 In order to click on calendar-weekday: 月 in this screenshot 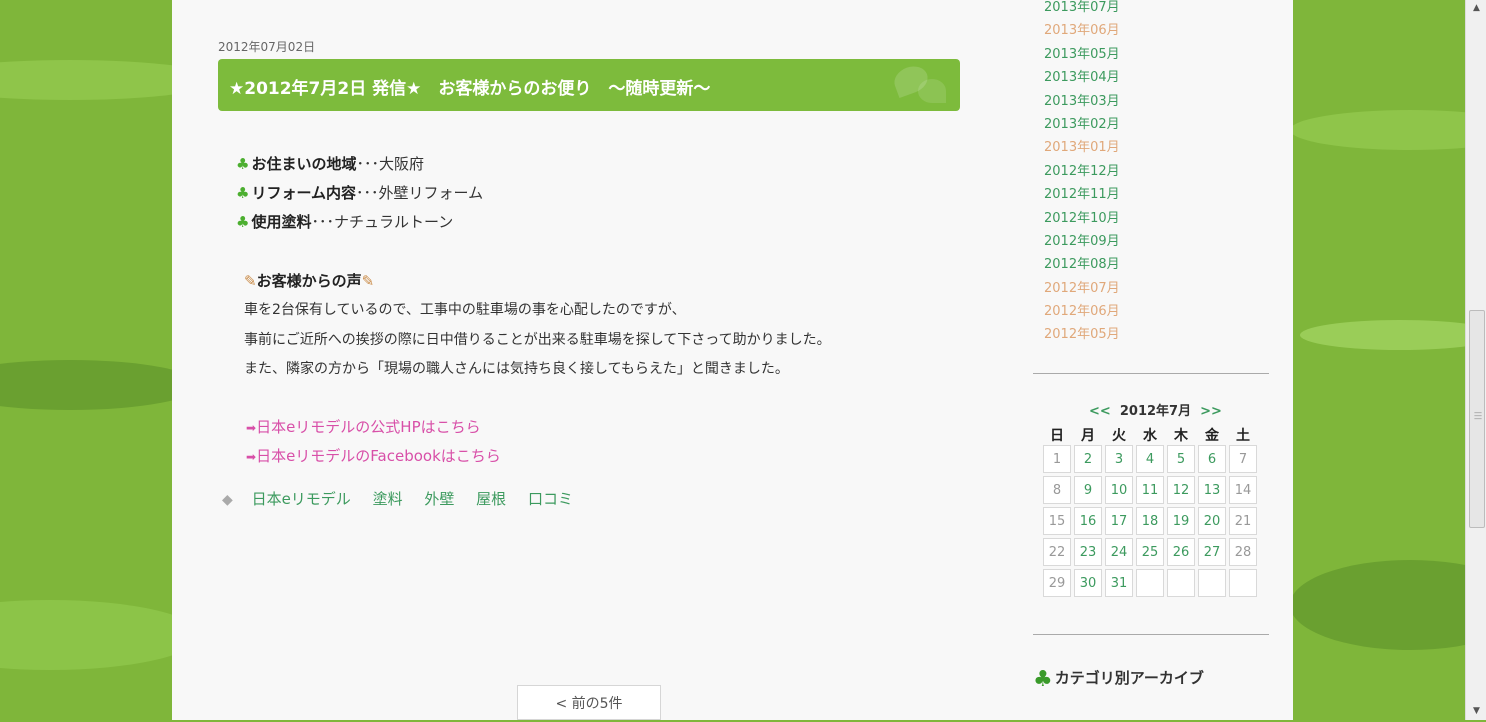, I will do `click(1088, 436)`.